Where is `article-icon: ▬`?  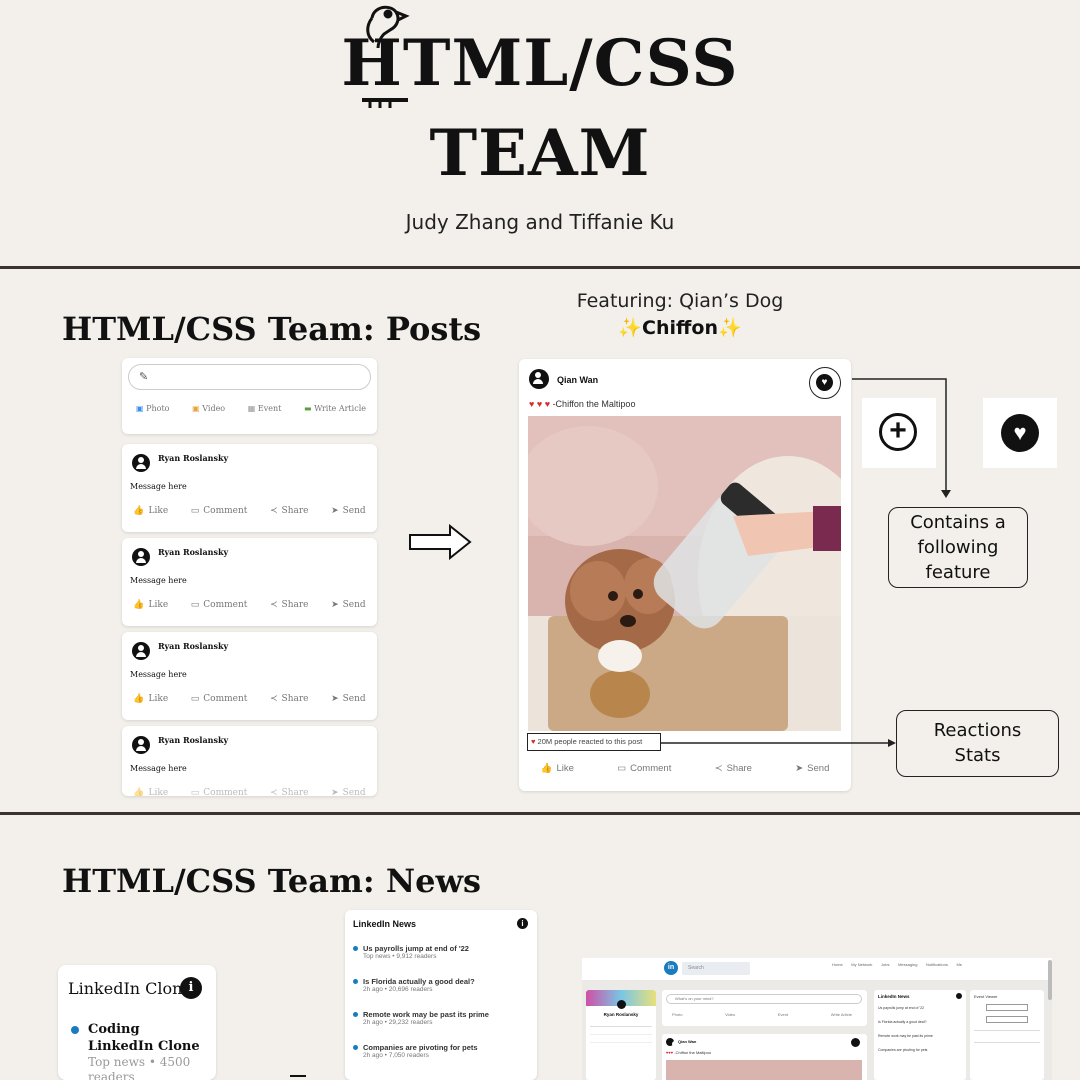
article-icon: ▬ is located at coordinates (307, 408).